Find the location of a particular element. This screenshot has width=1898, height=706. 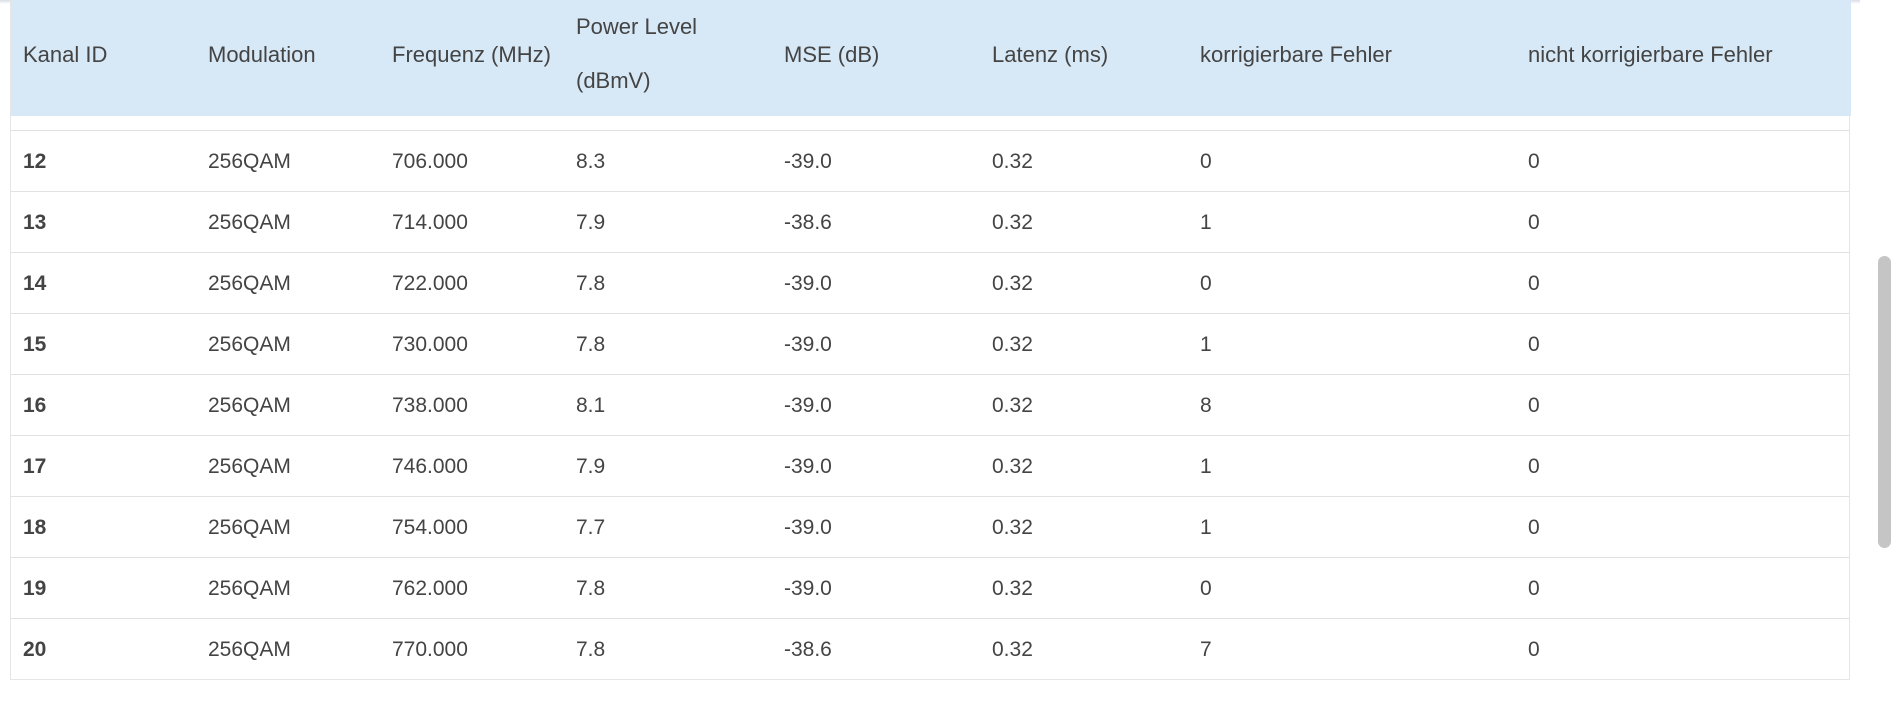

cell-kanal-id: 12 is located at coordinates (35, 161).